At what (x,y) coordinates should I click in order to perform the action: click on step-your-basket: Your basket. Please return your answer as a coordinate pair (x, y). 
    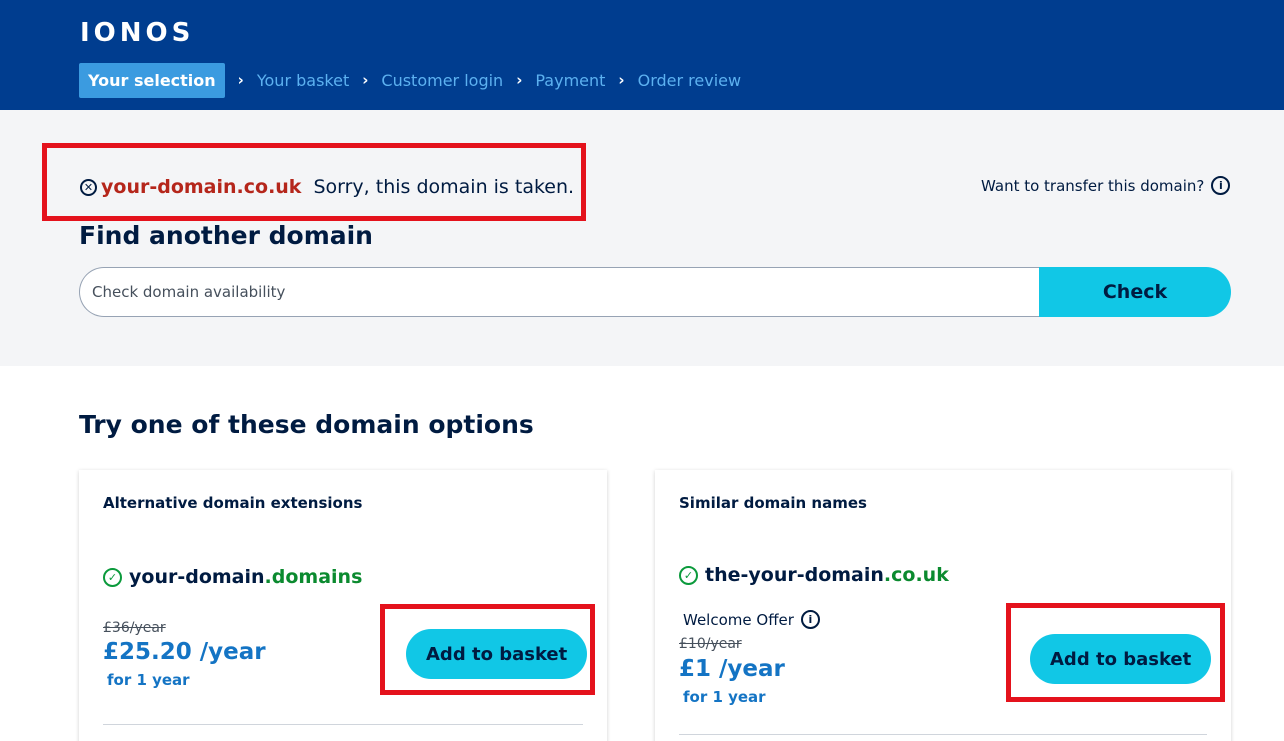
    Looking at the image, I should click on (303, 80).